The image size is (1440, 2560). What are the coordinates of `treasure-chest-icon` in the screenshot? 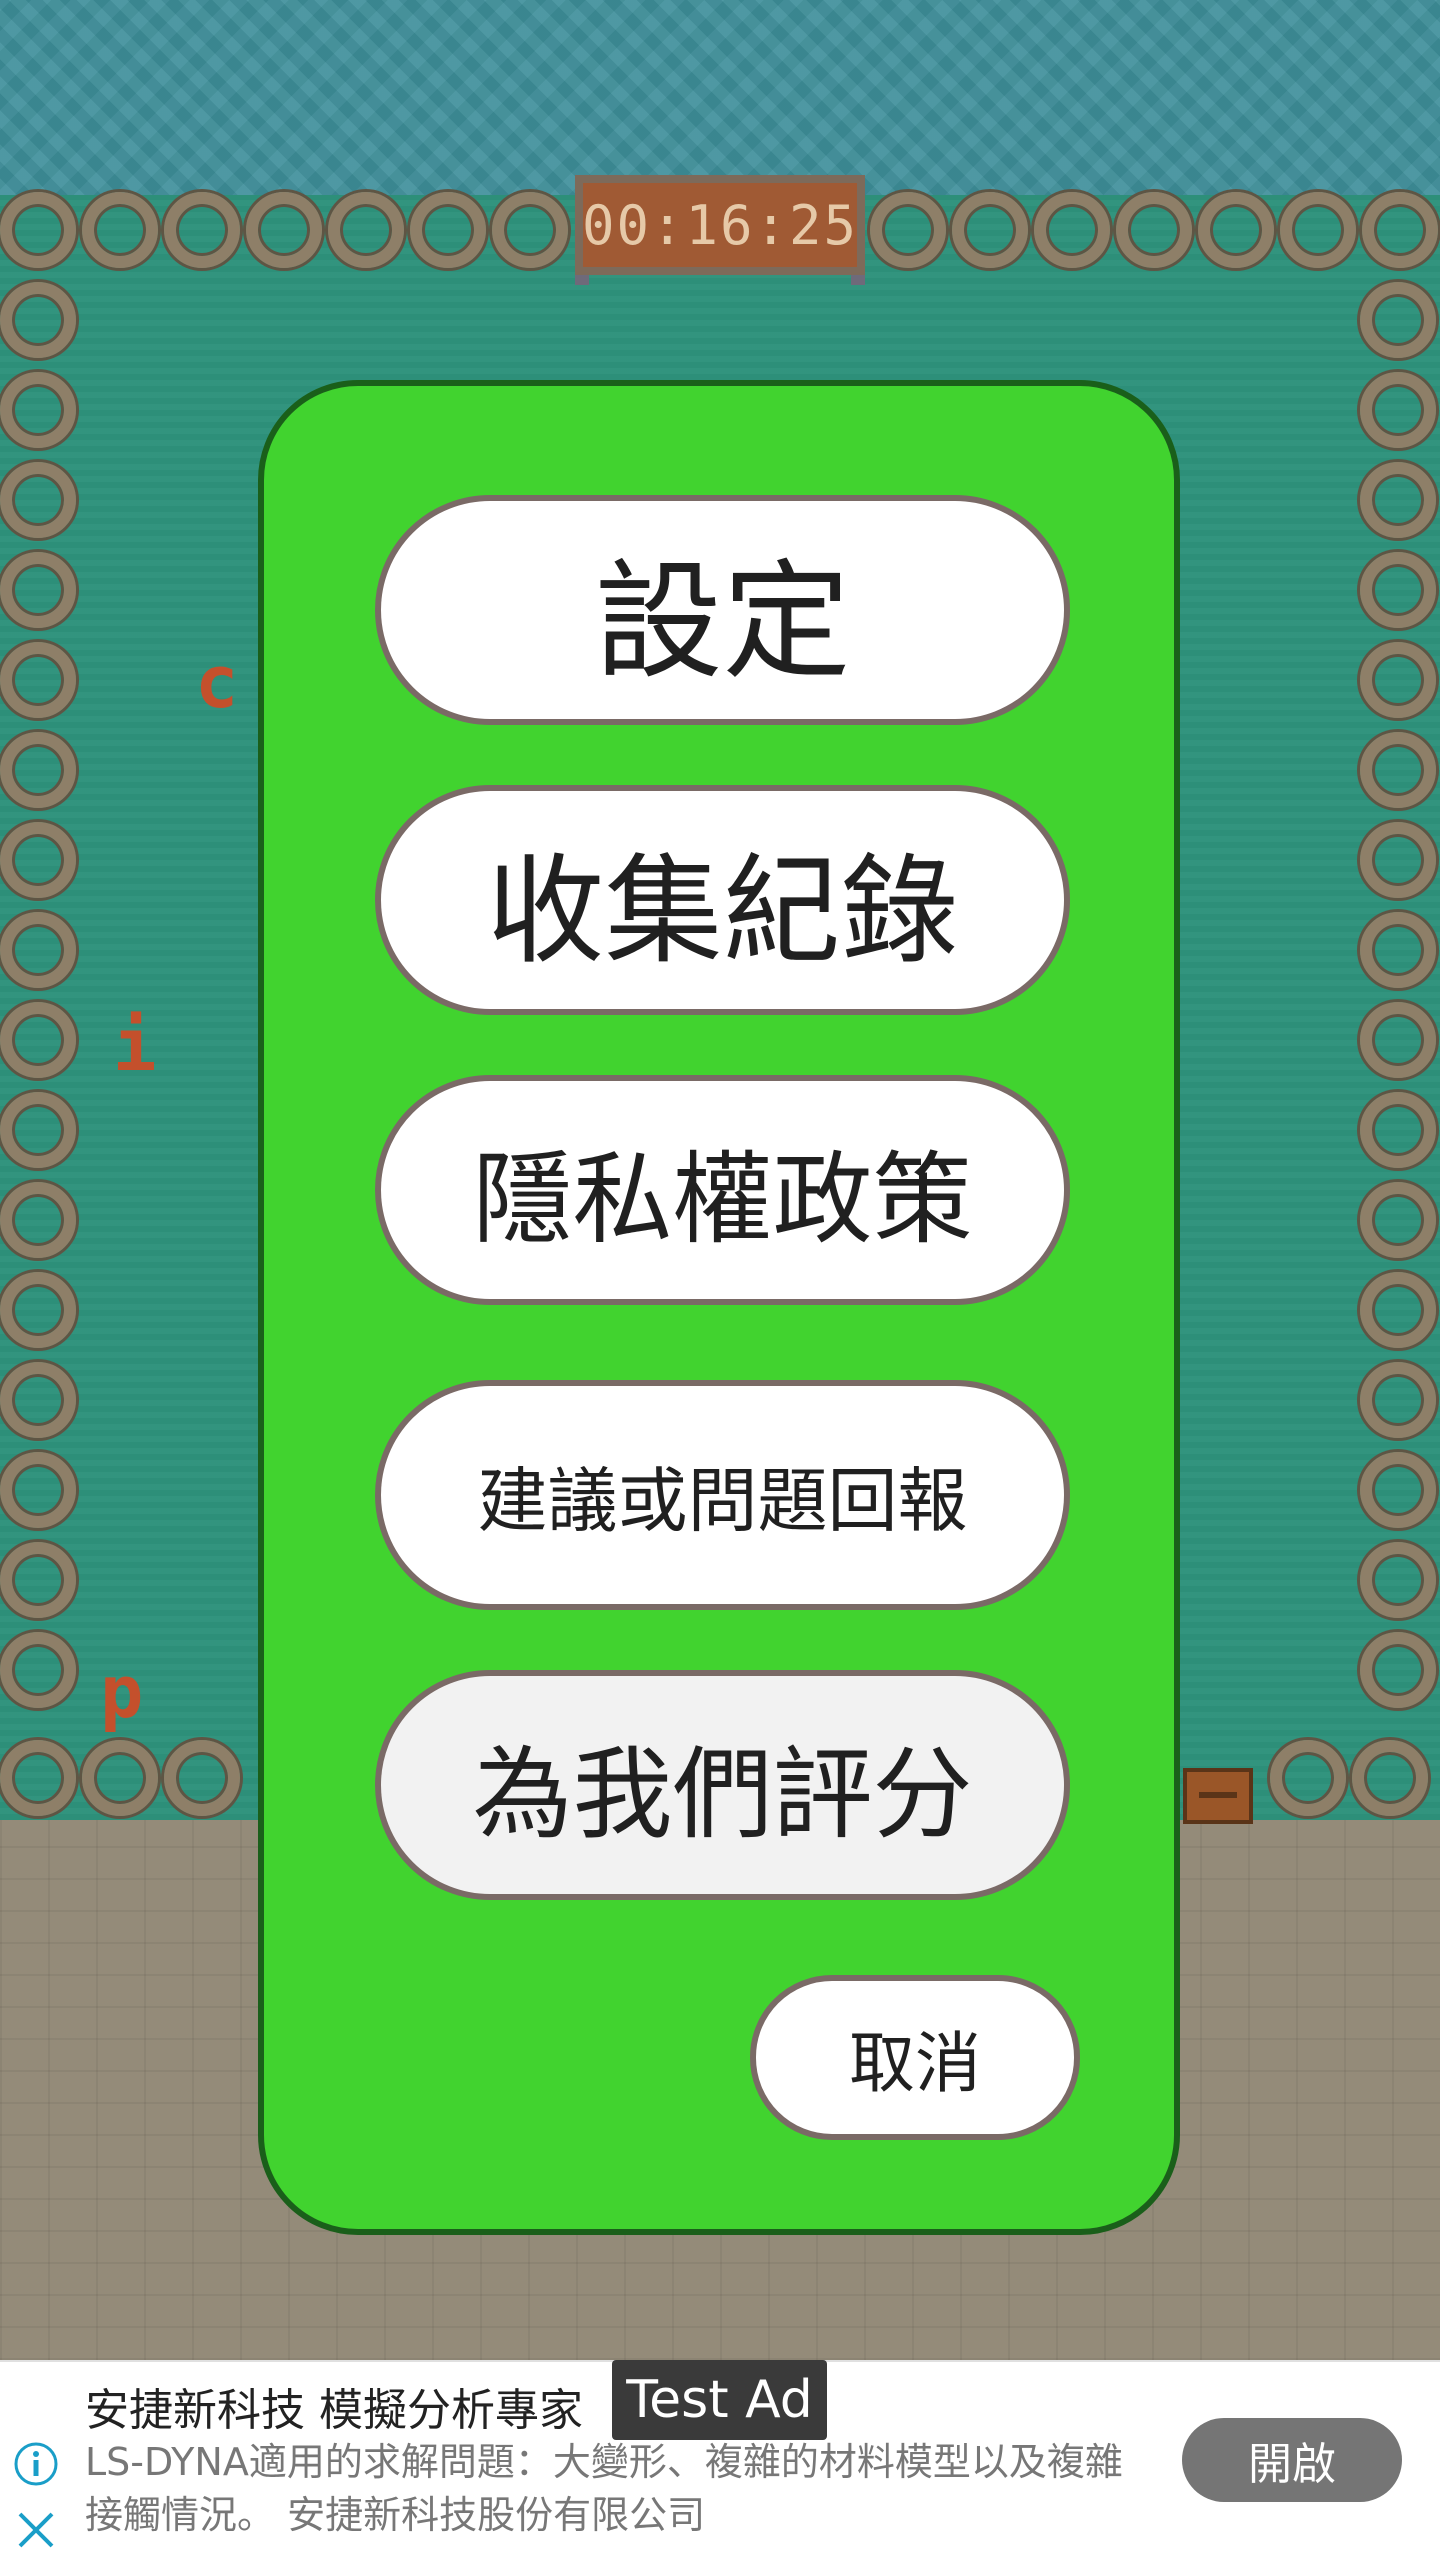 It's located at (1218, 1796).